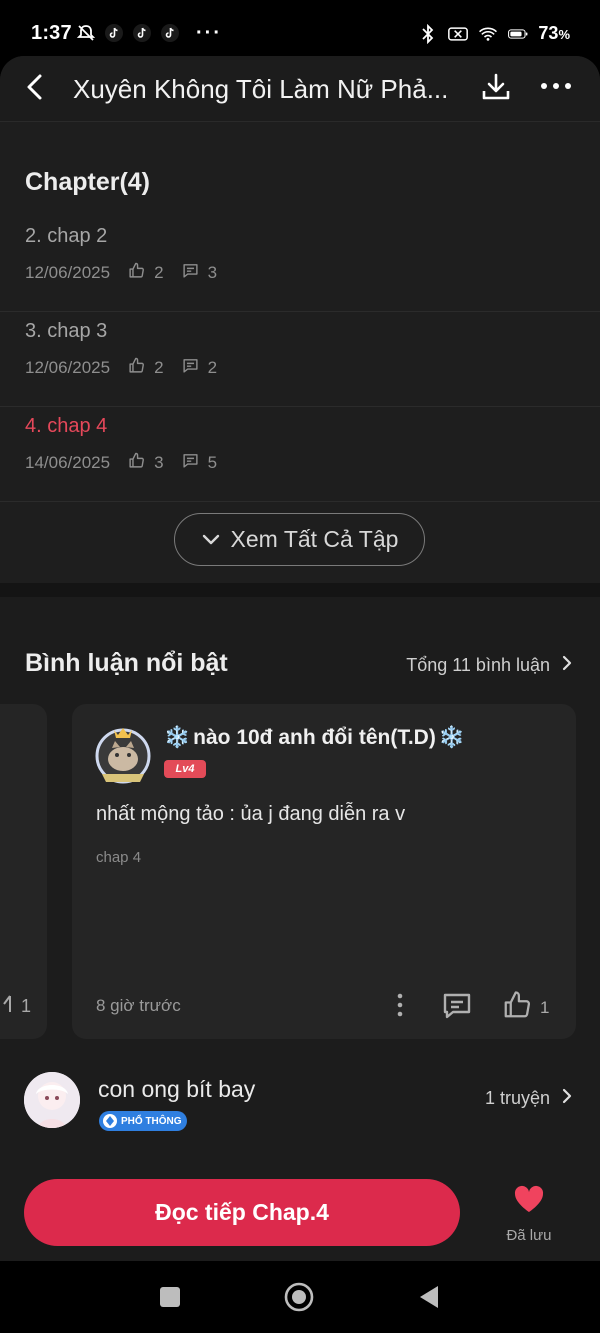 The image size is (600, 1333). What do you see at coordinates (300, 31) in the screenshot?
I see `status-bar: 1:37 ··· 73%` at bounding box center [300, 31].